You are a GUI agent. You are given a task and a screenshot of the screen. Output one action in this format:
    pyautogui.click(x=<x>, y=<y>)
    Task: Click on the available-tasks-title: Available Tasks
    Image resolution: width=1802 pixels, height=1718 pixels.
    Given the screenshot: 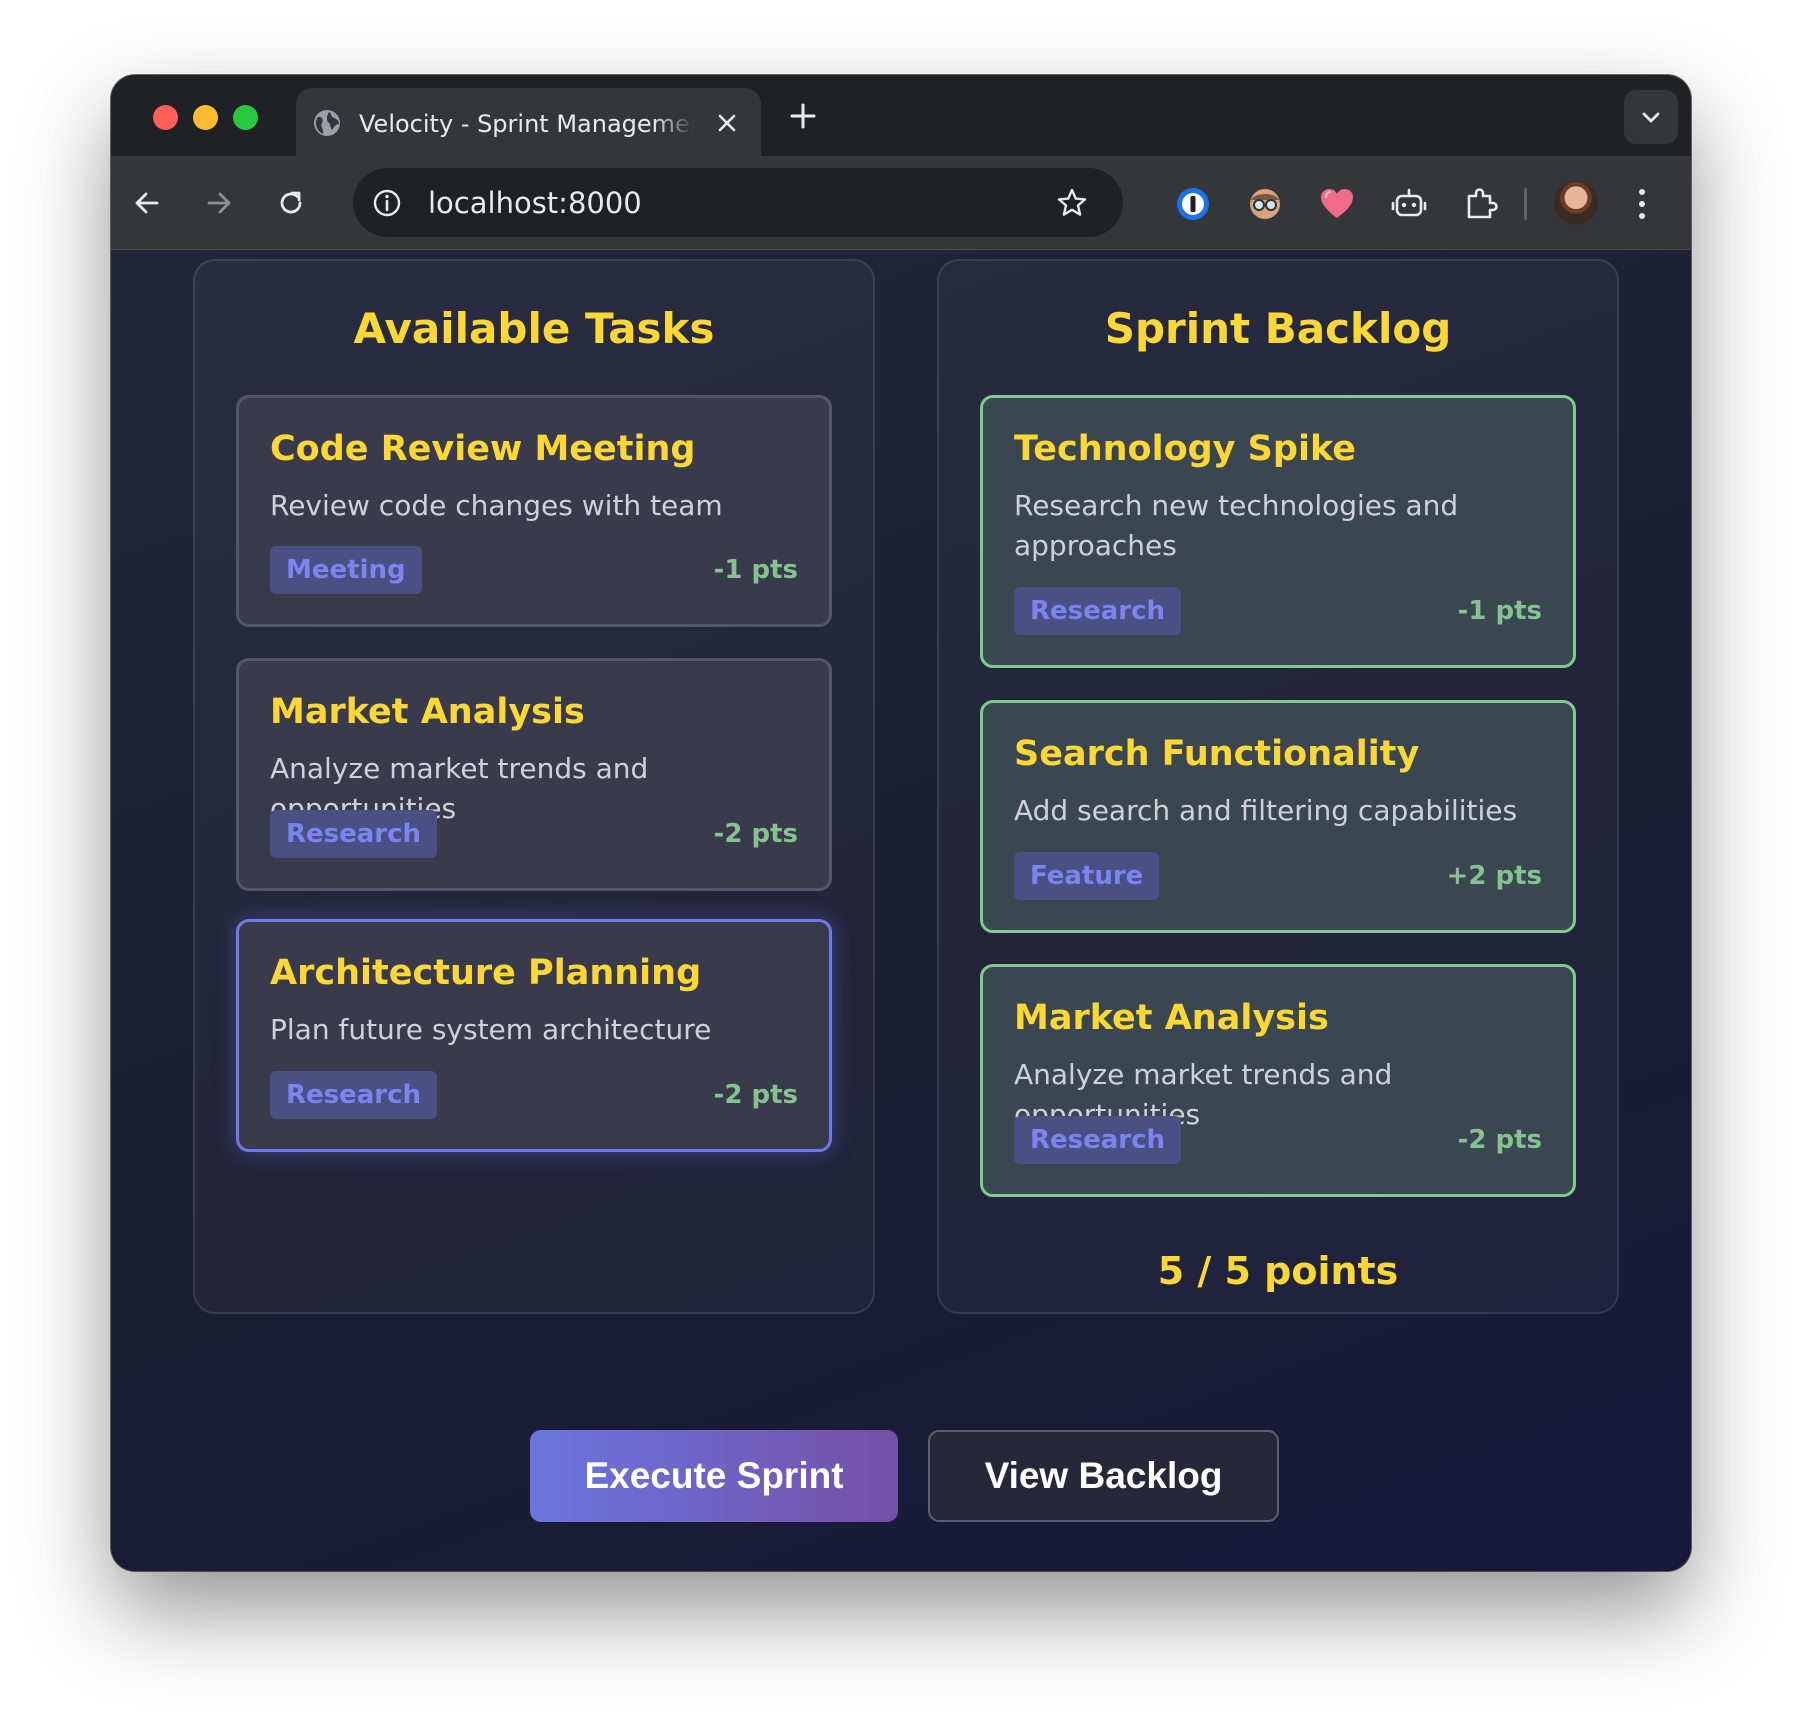 What is the action you would take?
    pyautogui.click(x=534, y=328)
    